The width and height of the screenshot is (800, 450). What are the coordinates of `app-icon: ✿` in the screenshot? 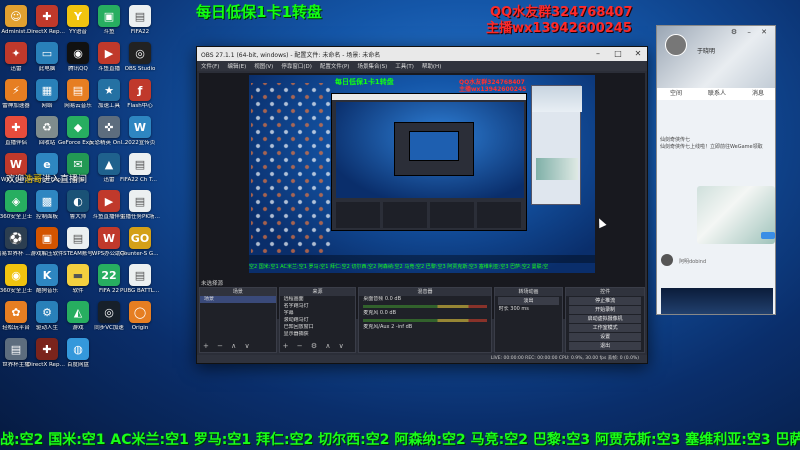 It's located at (16, 312).